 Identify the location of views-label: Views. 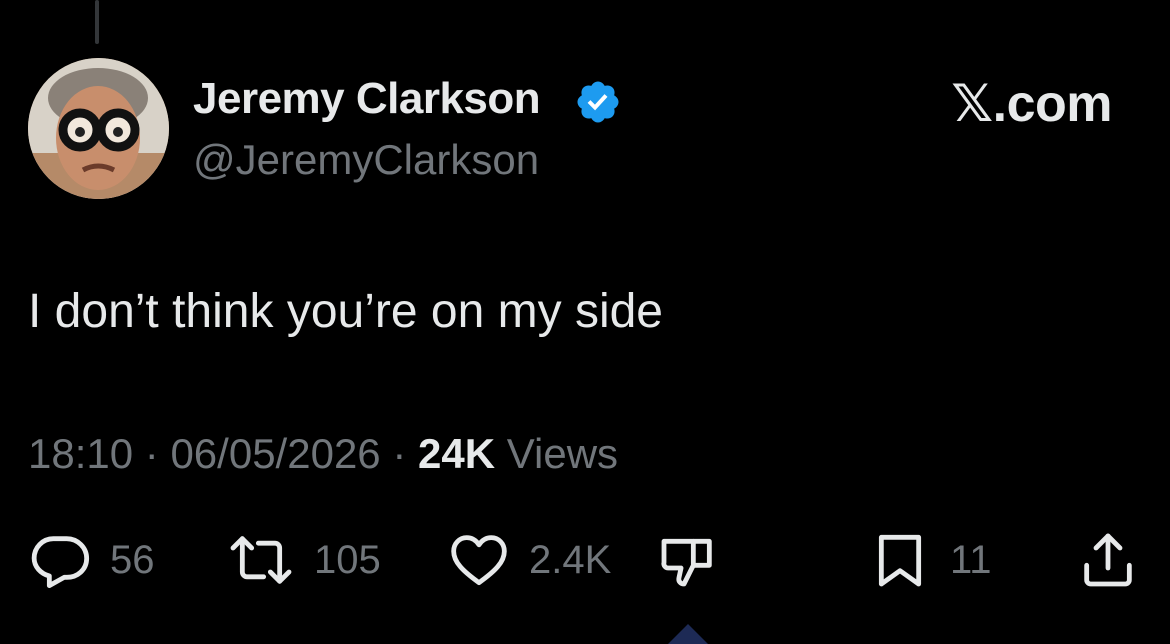
(562, 453).